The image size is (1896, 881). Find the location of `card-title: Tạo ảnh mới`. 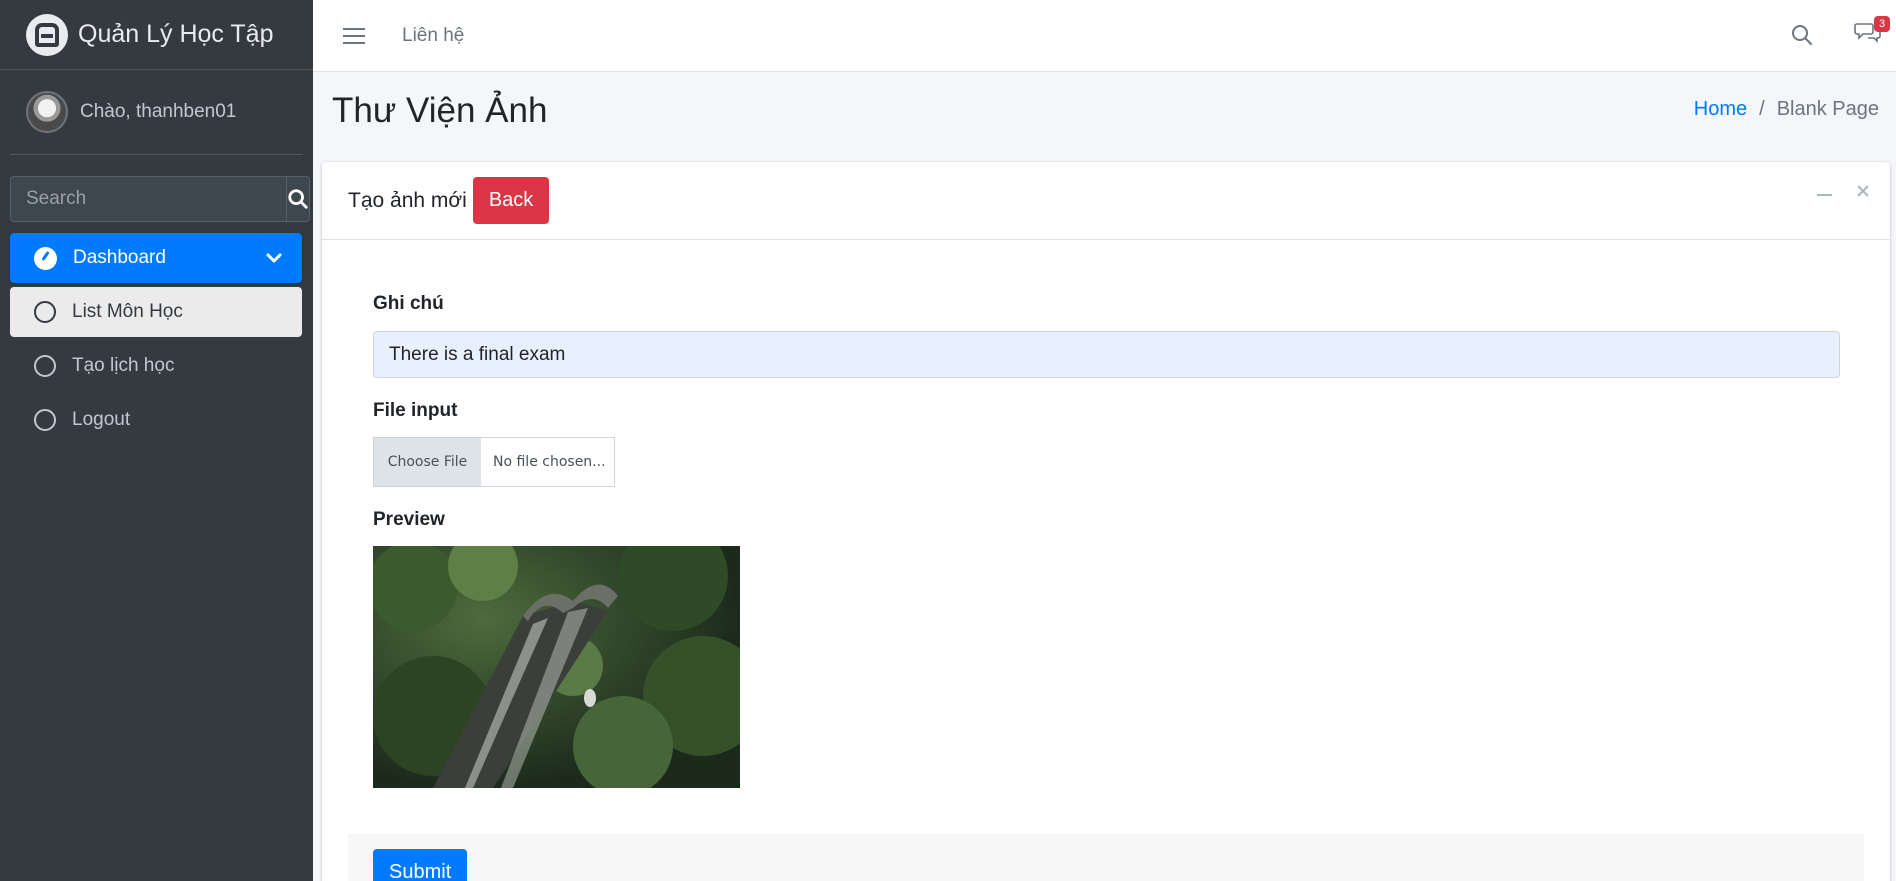

card-title: Tạo ảnh mới is located at coordinates (407, 200).